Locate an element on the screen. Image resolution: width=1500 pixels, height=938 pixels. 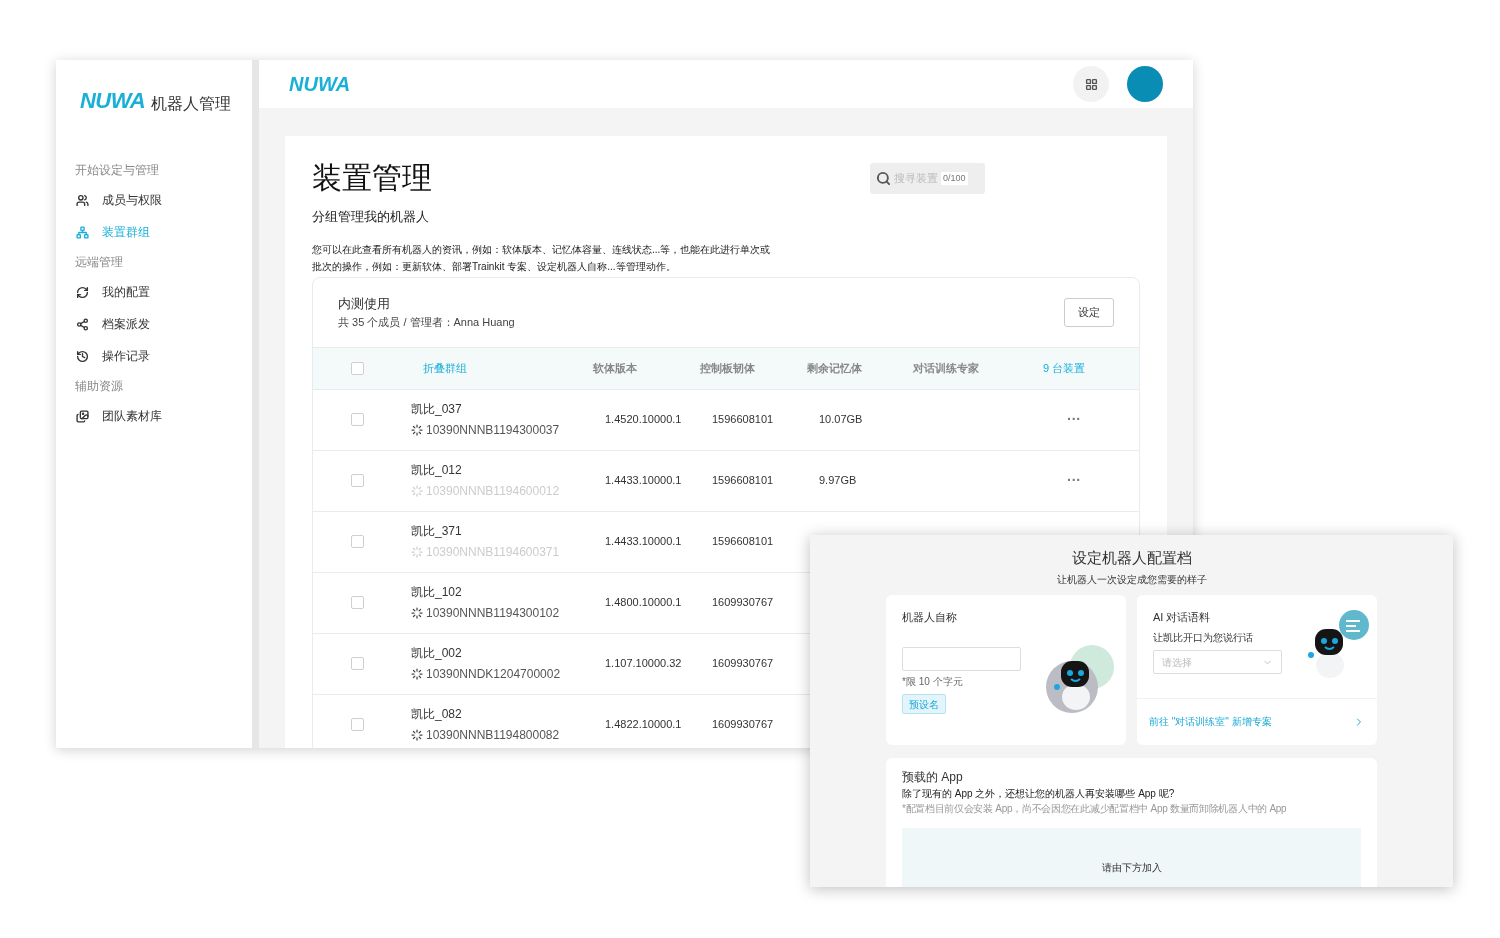
table-cell-text: 1.4800.10000.1 is located at coordinates (644, 603).